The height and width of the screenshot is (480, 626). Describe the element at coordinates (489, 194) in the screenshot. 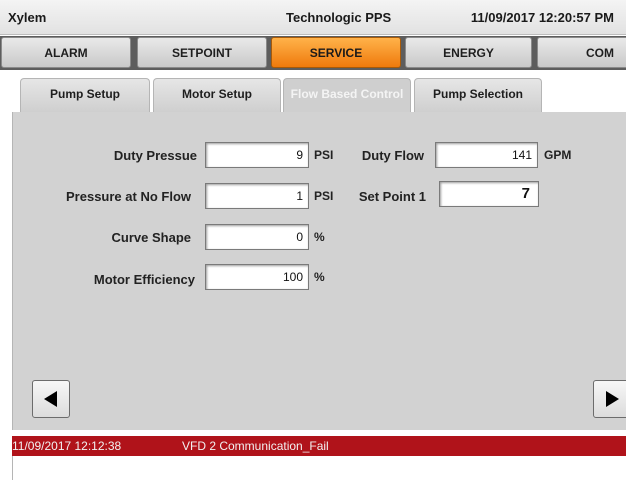

I see `set-point-1-input: 7` at that location.